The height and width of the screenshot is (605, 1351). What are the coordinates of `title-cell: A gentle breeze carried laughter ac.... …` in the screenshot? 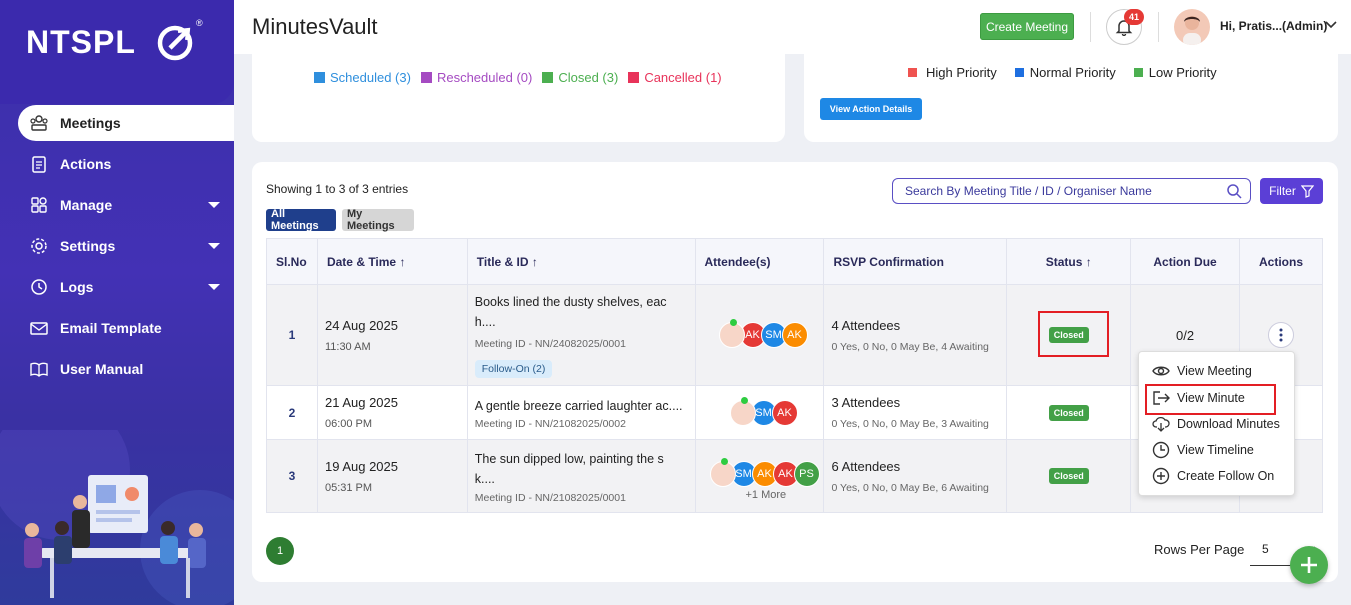 It's located at (581, 412).